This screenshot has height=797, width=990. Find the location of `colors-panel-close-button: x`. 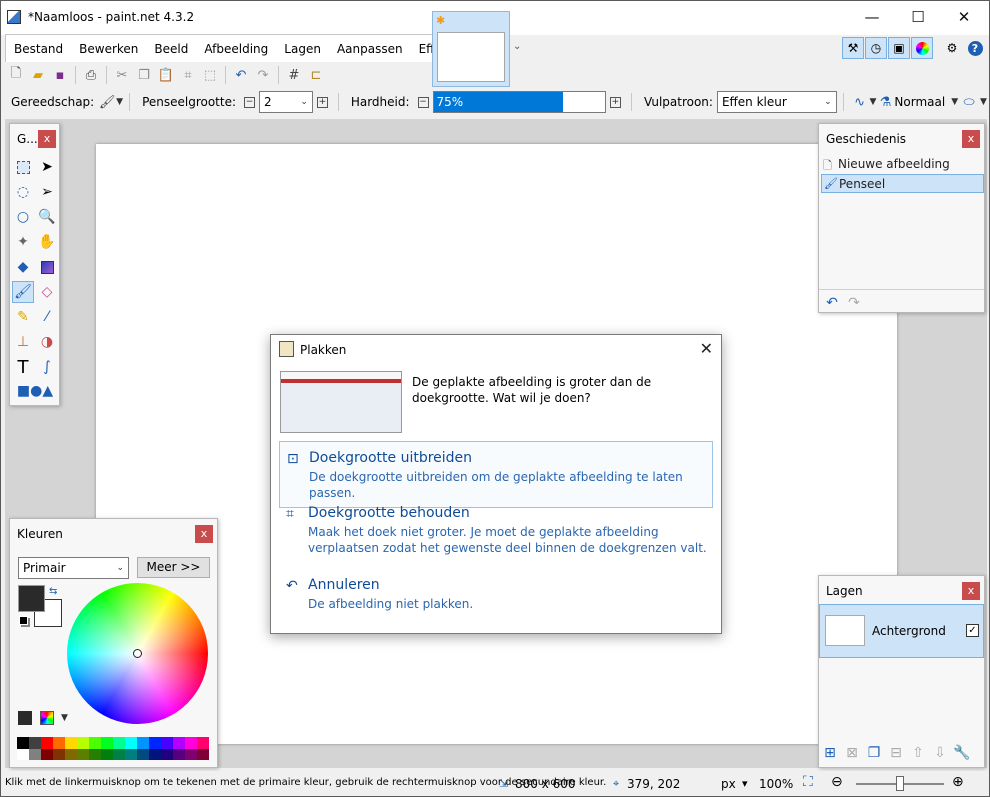

colors-panel-close-button: x is located at coordinates (204, 534).